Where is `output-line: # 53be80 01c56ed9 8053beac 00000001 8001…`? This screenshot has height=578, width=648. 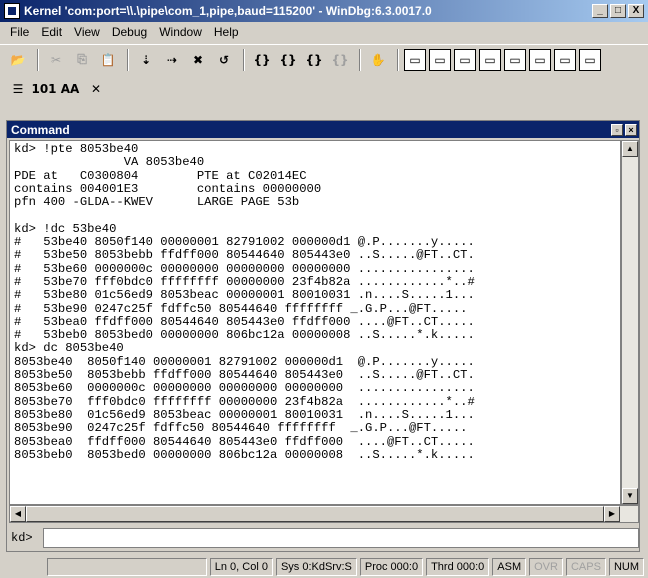
output-line: # 53be80 01c56ed9 8053beac 00000001 8001… is located at coordinates (244, 295).